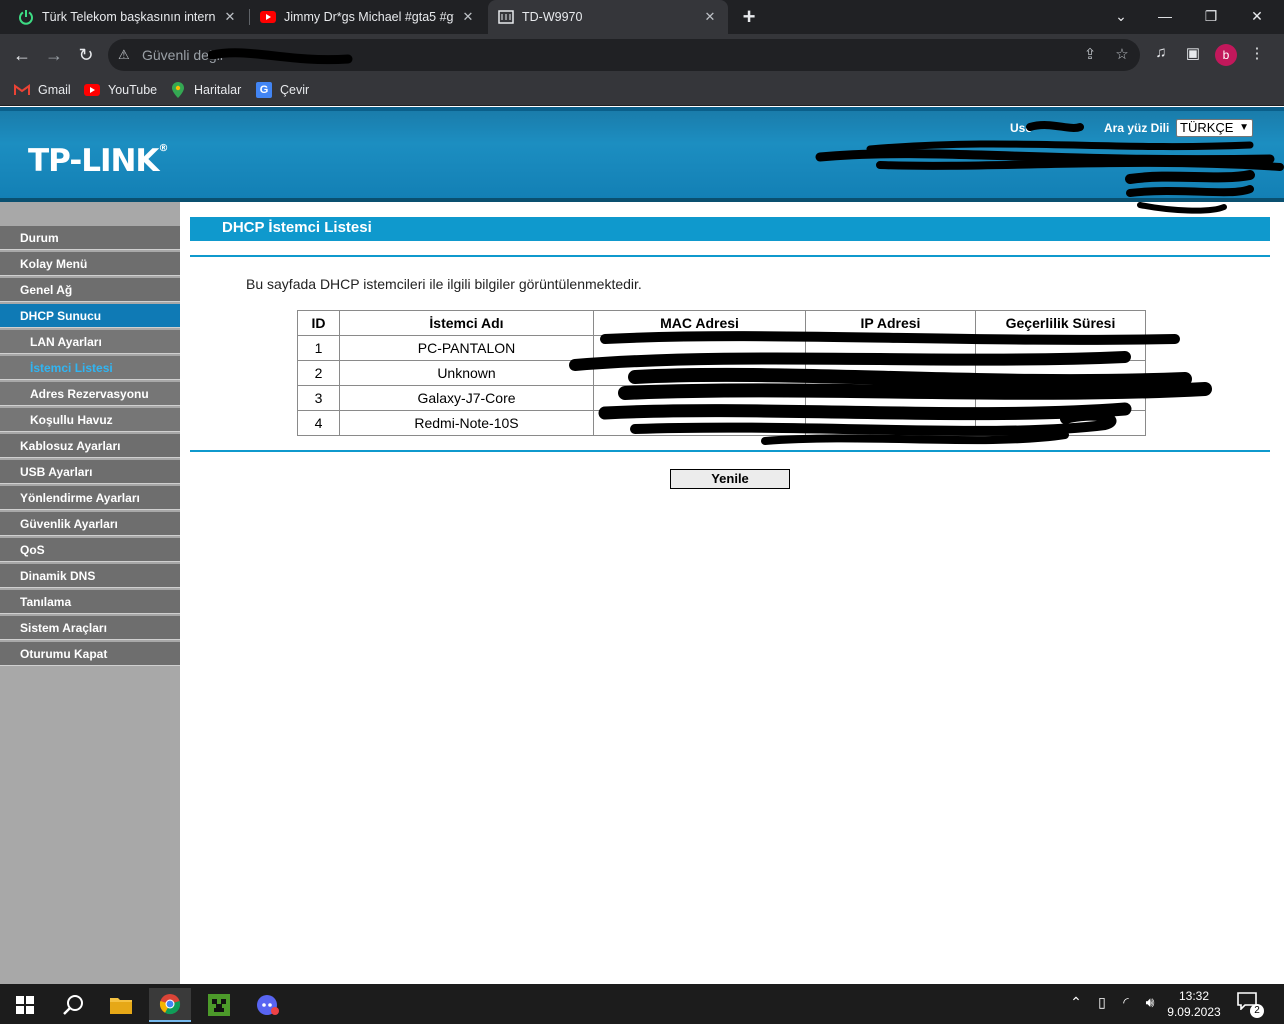 This screenshot has height=1024, width=1284. Describe the element at coordinates (1126, 1002) in the screenshot. I see `wifi-icon: ◜` at that location.